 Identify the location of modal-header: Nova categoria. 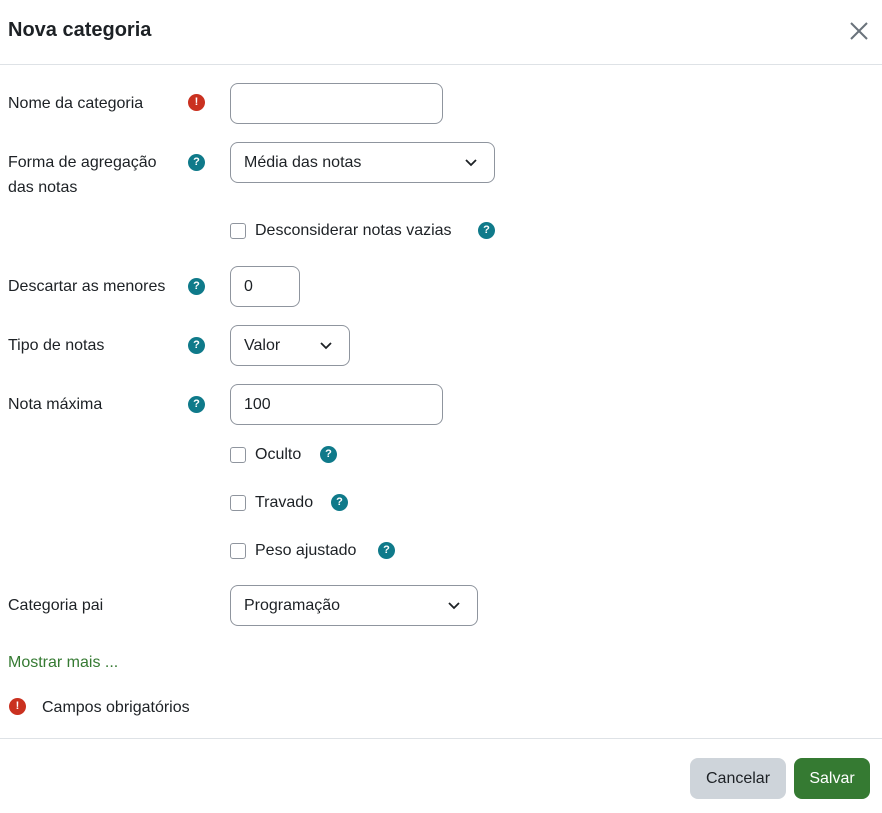
(441, 32).